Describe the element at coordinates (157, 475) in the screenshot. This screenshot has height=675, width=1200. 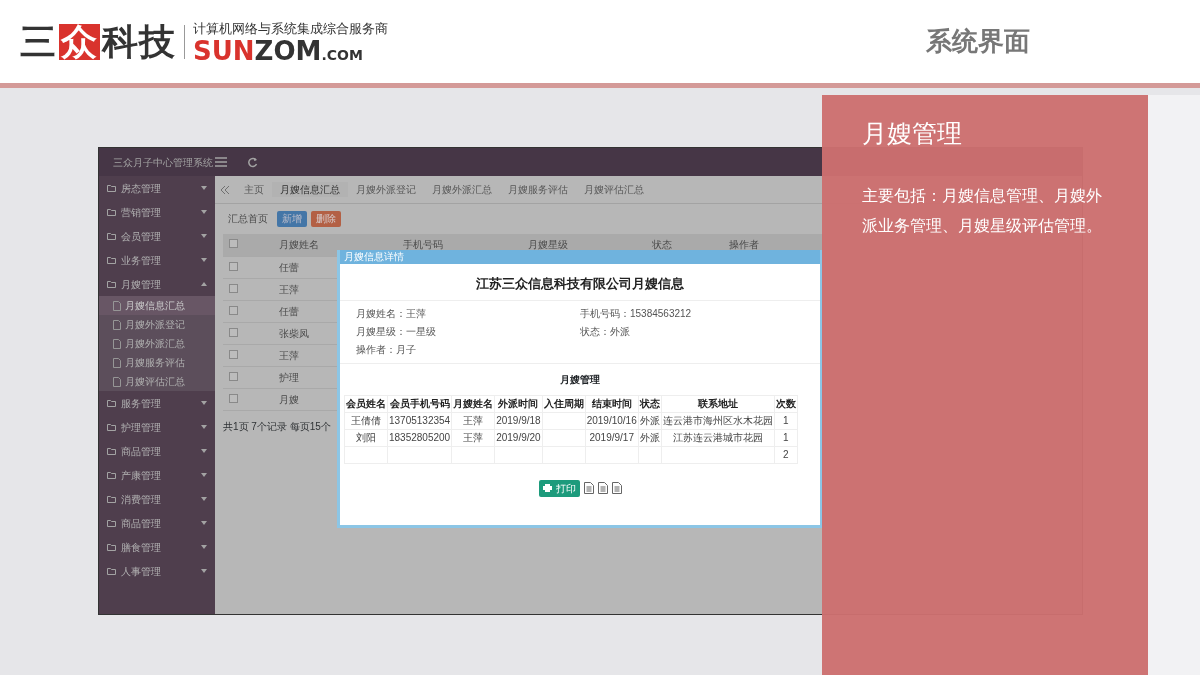
I see `sidebar-item: 产康管理` at that location.